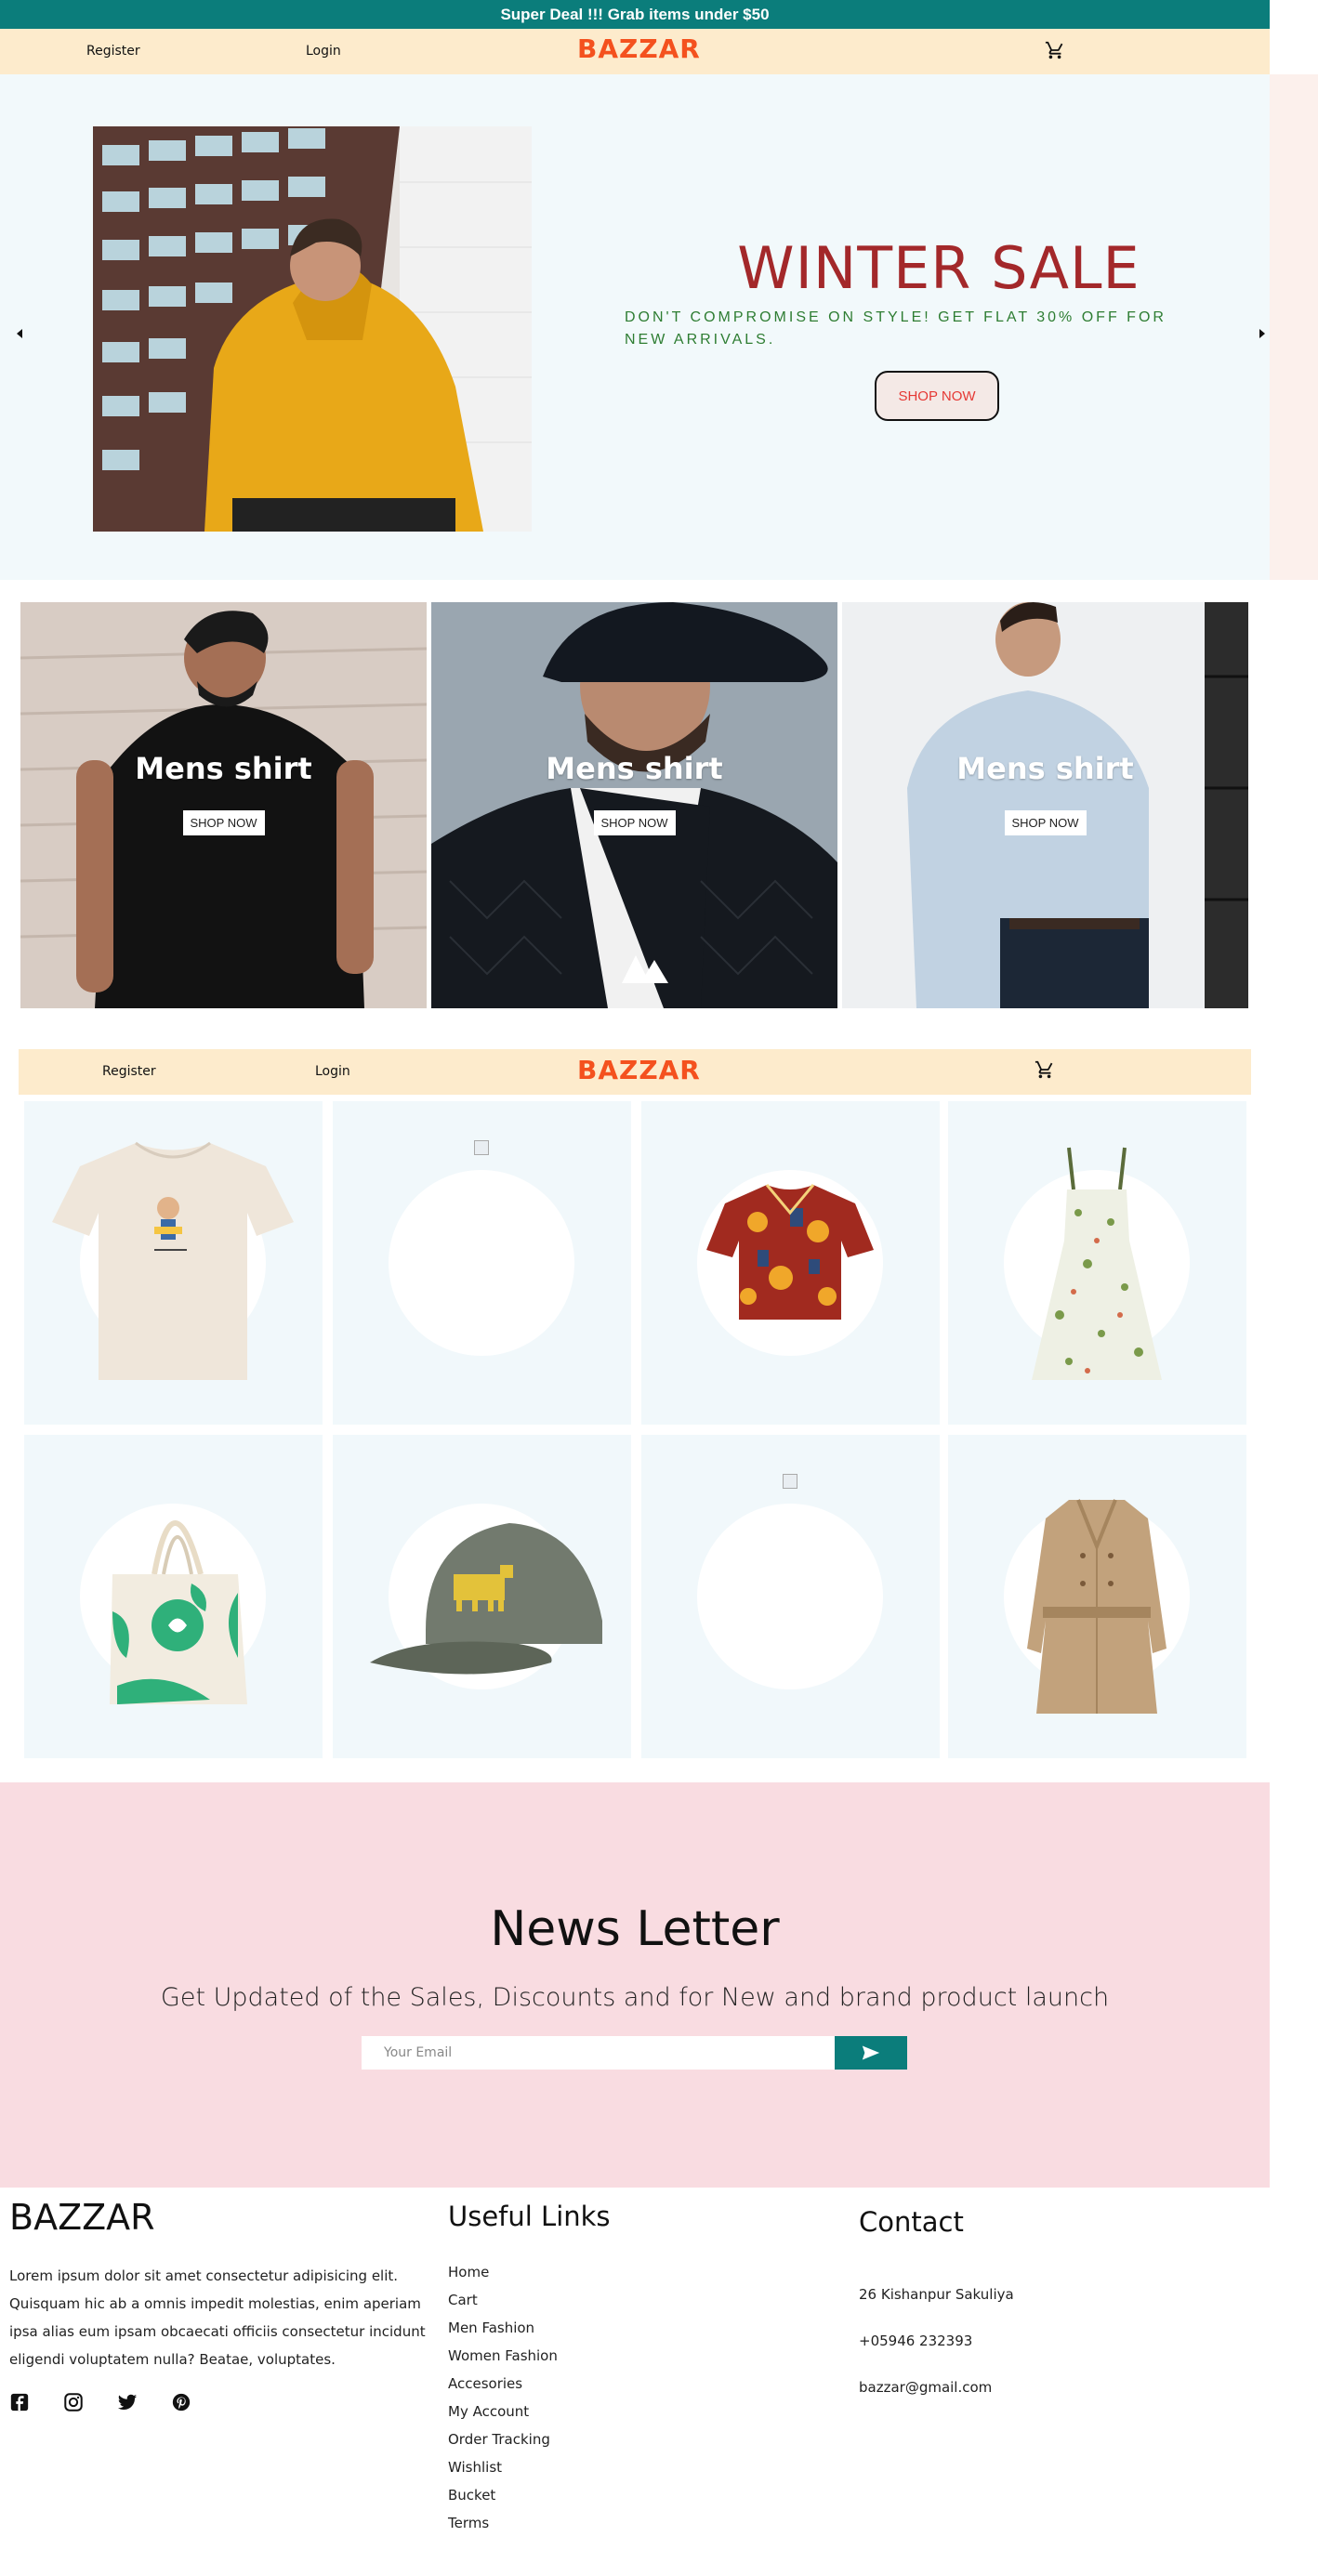 This screenshot has height=2576, width=1318. What do you see at coordinates (937, 396) in the screenshot?
I see `hero-shop-now-button: SHOP NOW` at bounding box center [937, 396].